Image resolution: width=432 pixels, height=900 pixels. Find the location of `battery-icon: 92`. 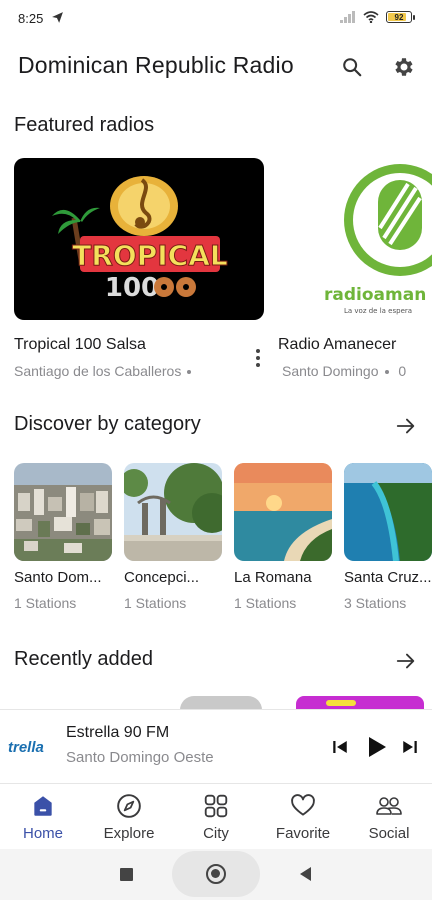

battery-icon: 92 is located at coordinates (400, 17).